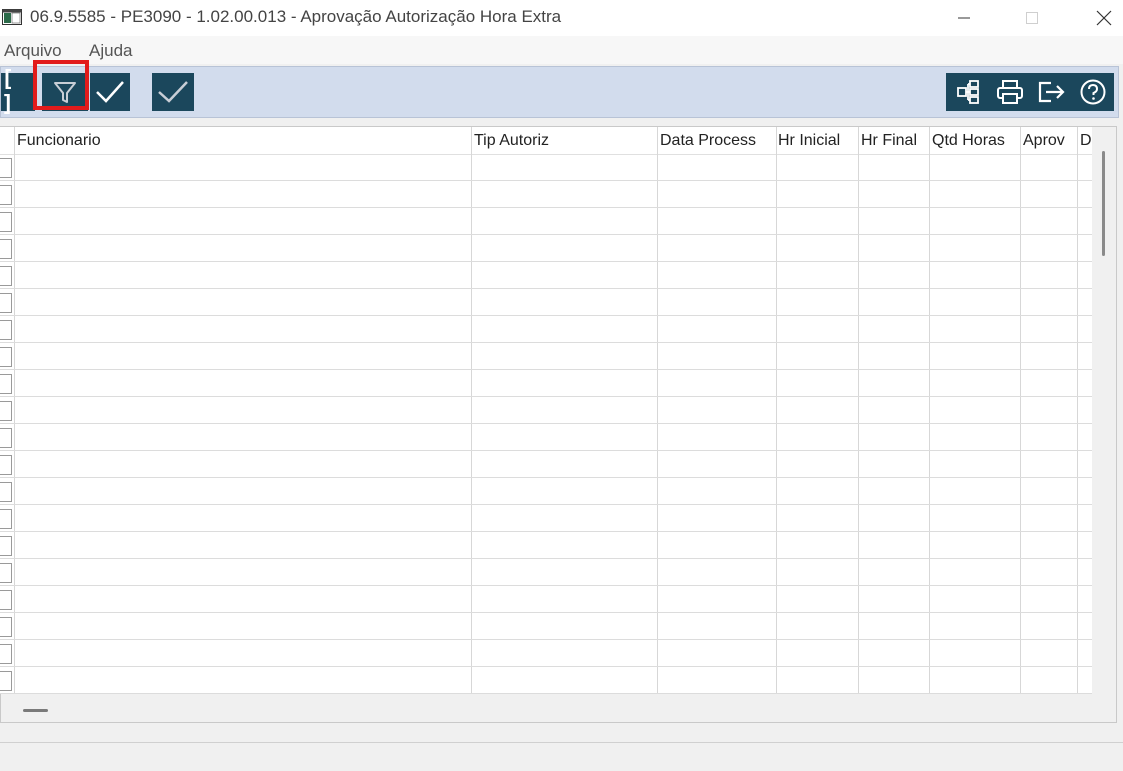 The width and height of the screenshot is (1123, 771). Describe the element at coordinates (889, 141) in the screenshot. I see `column-header-hr-final: Hr Final` at that location.